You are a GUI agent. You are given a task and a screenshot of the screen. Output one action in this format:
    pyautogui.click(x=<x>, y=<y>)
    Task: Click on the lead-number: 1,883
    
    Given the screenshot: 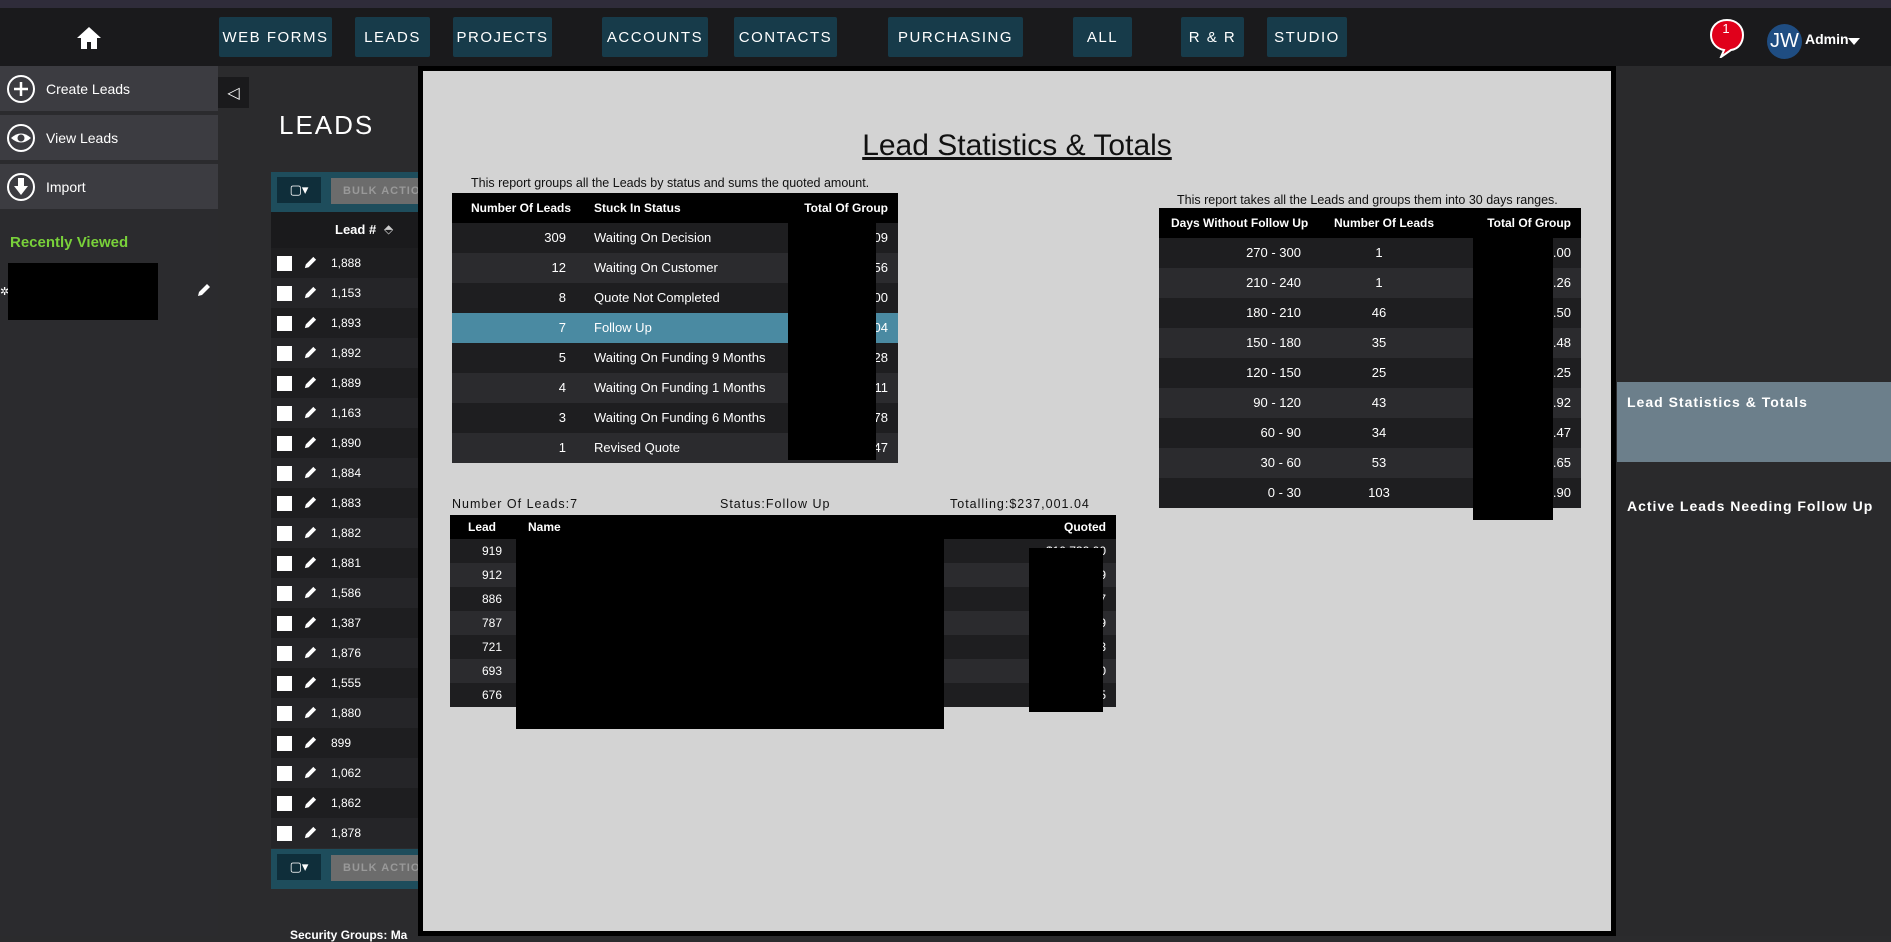 What is the action you would take?
    pyautogui.click(x=346, y=503)
    